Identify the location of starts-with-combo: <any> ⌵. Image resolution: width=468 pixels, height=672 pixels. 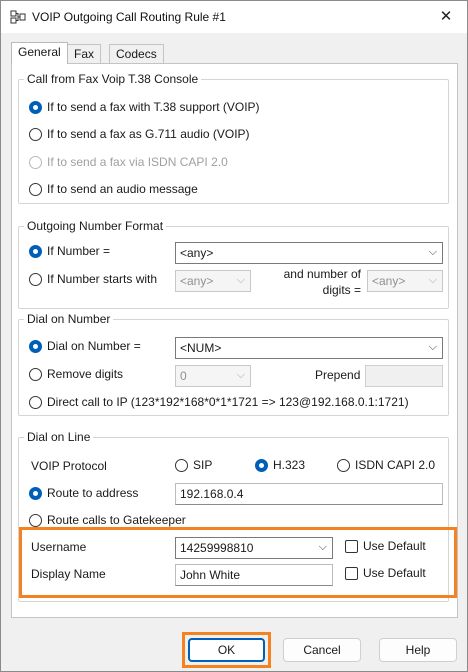
(213, 281).